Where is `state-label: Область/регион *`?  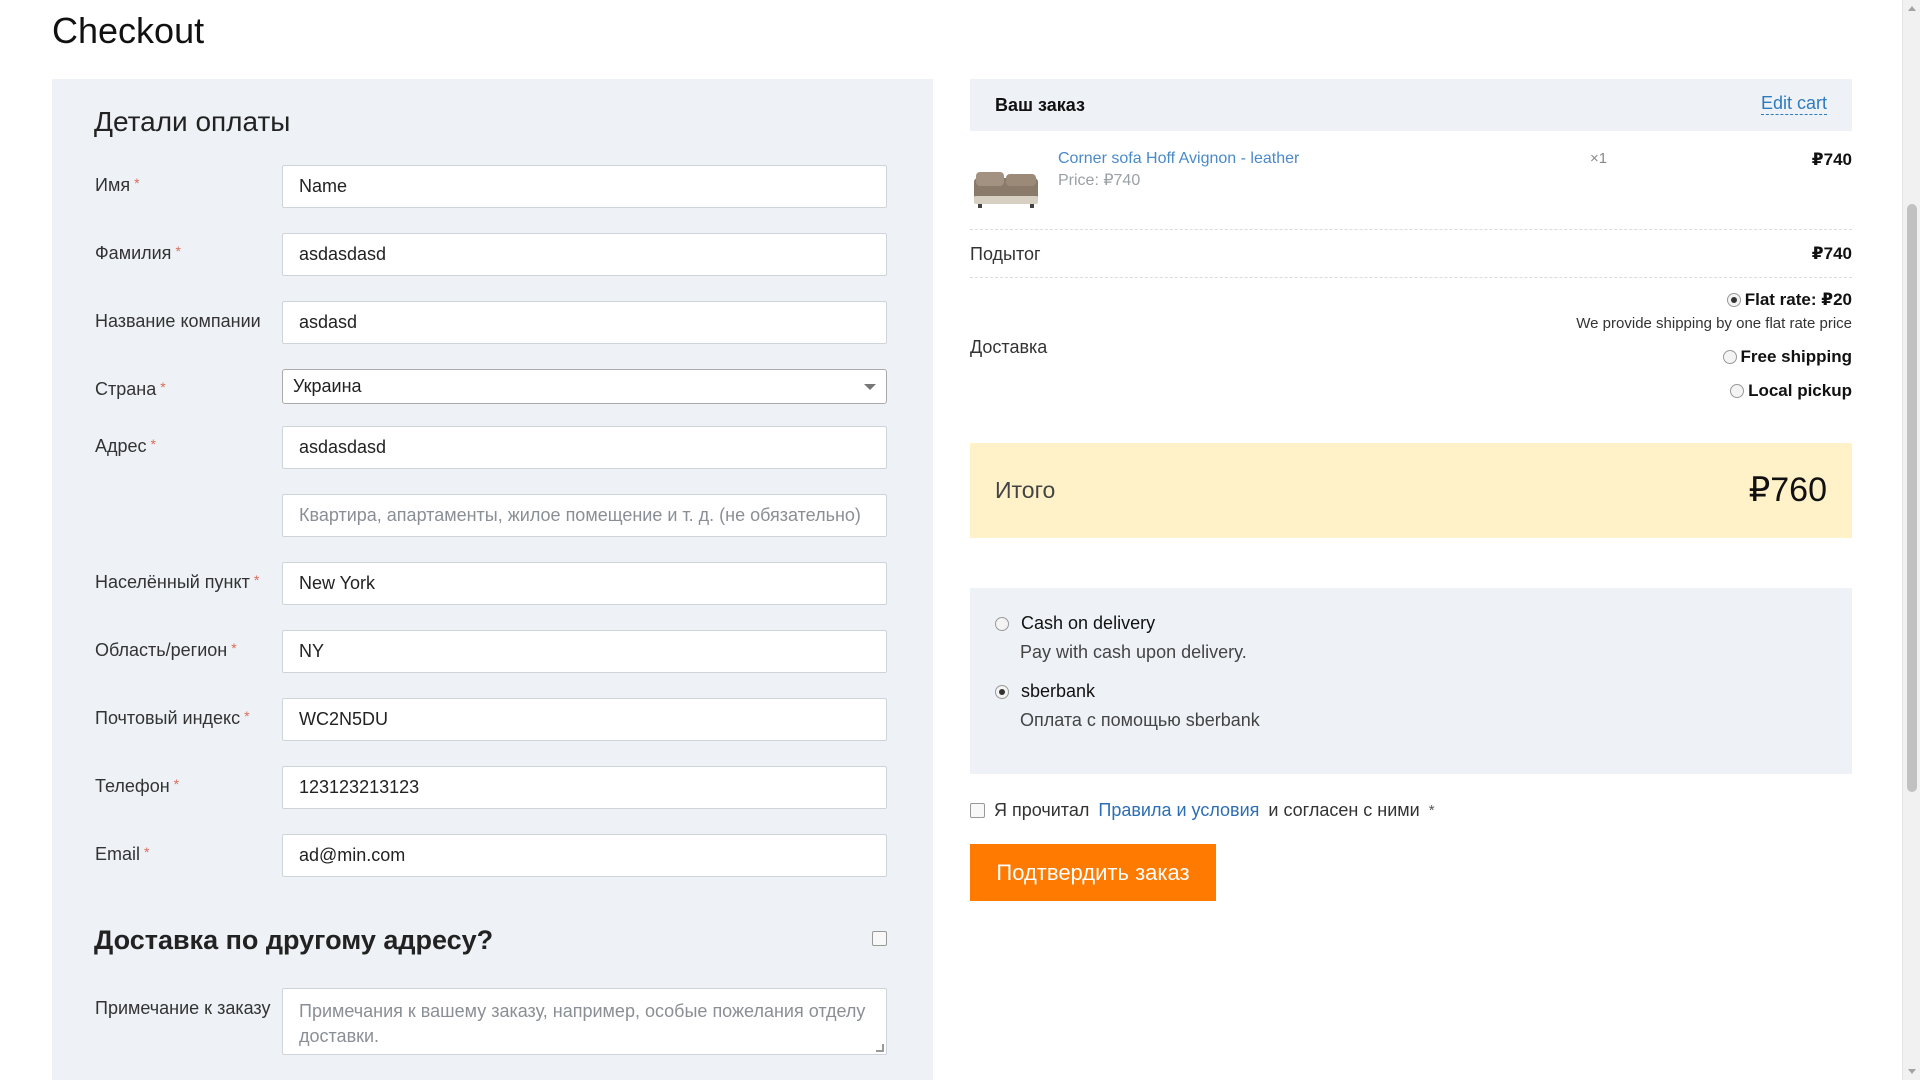
state-label: Область/регион * is located at coordinates (166, 650).